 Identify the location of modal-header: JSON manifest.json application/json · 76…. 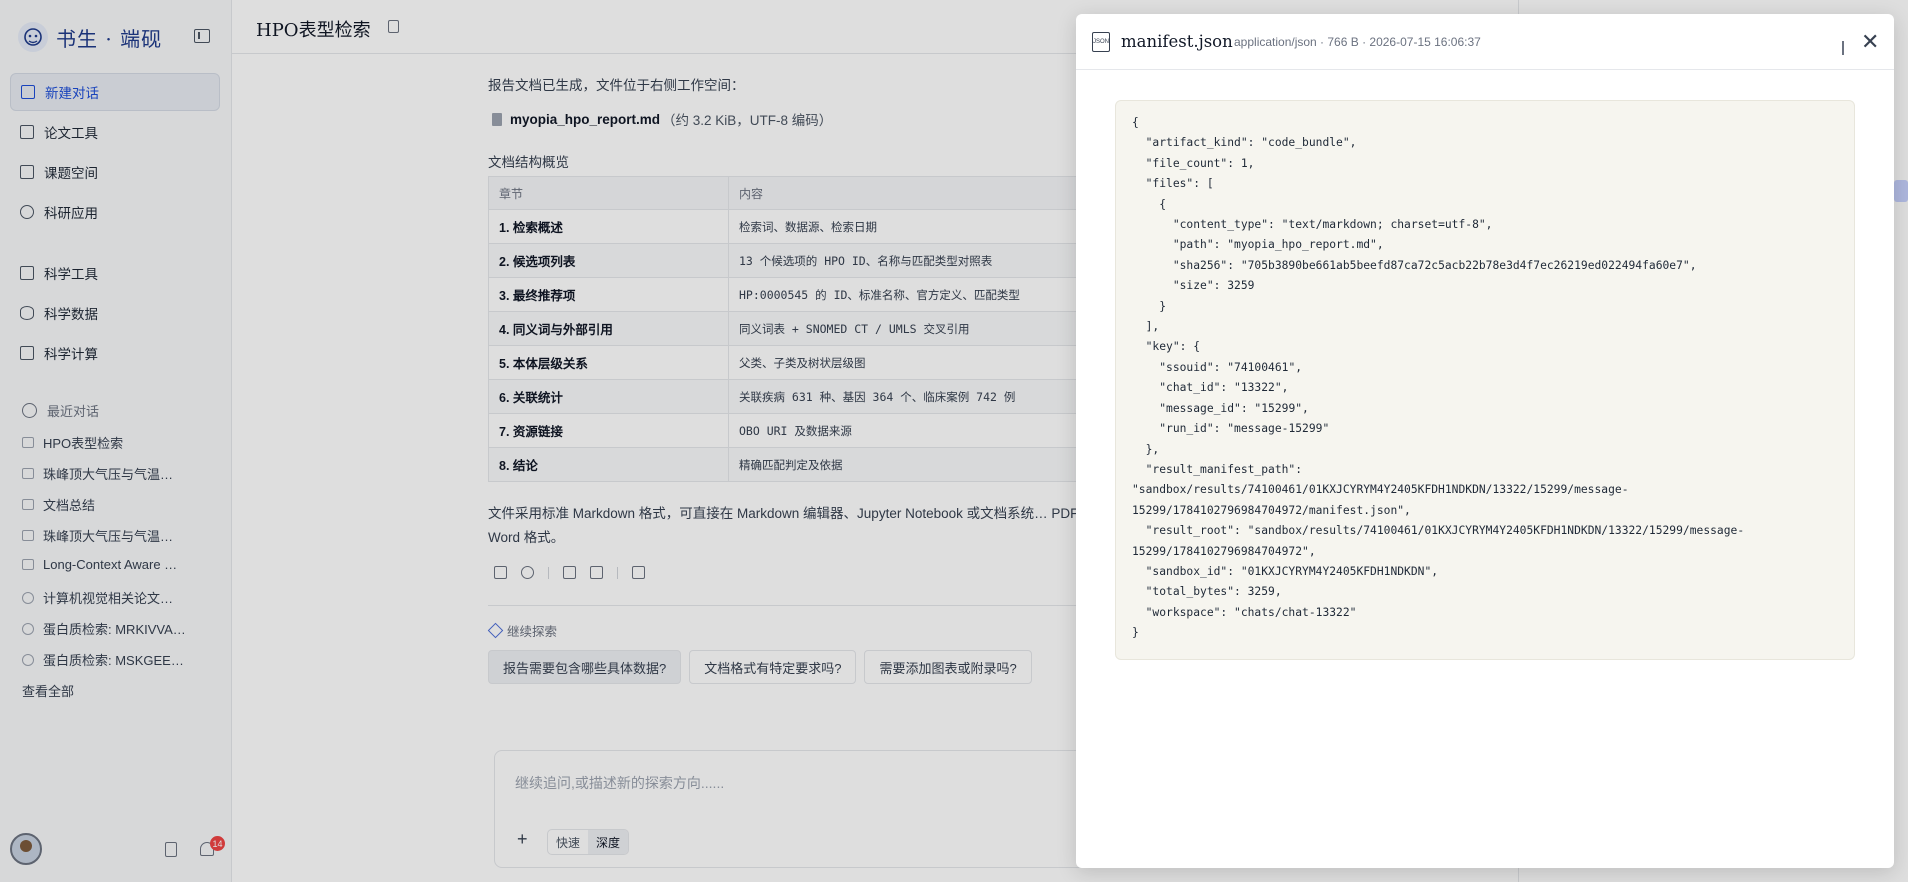
(1485, 42).